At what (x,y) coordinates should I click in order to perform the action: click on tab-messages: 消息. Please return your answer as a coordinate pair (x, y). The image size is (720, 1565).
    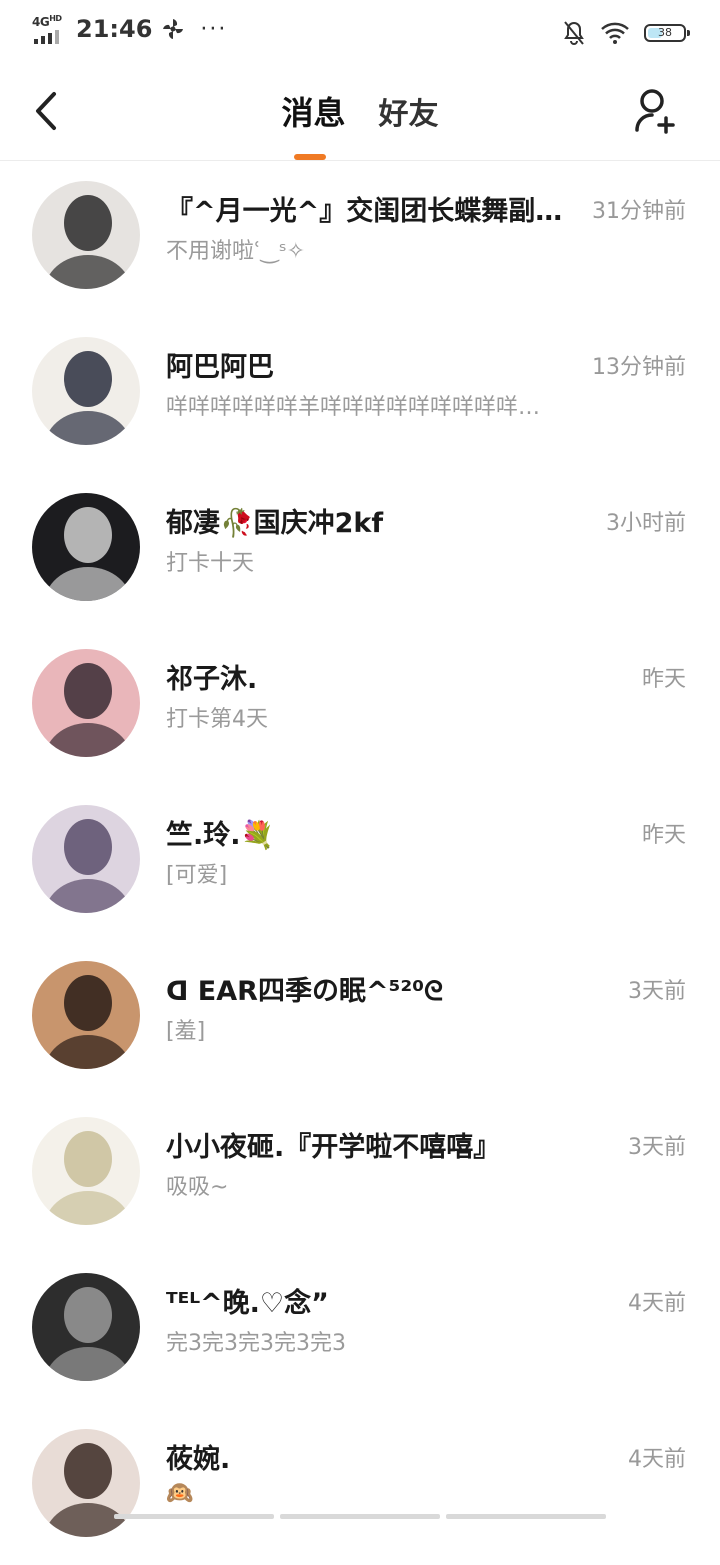
    Looking at the image, I should click on (313, 111).